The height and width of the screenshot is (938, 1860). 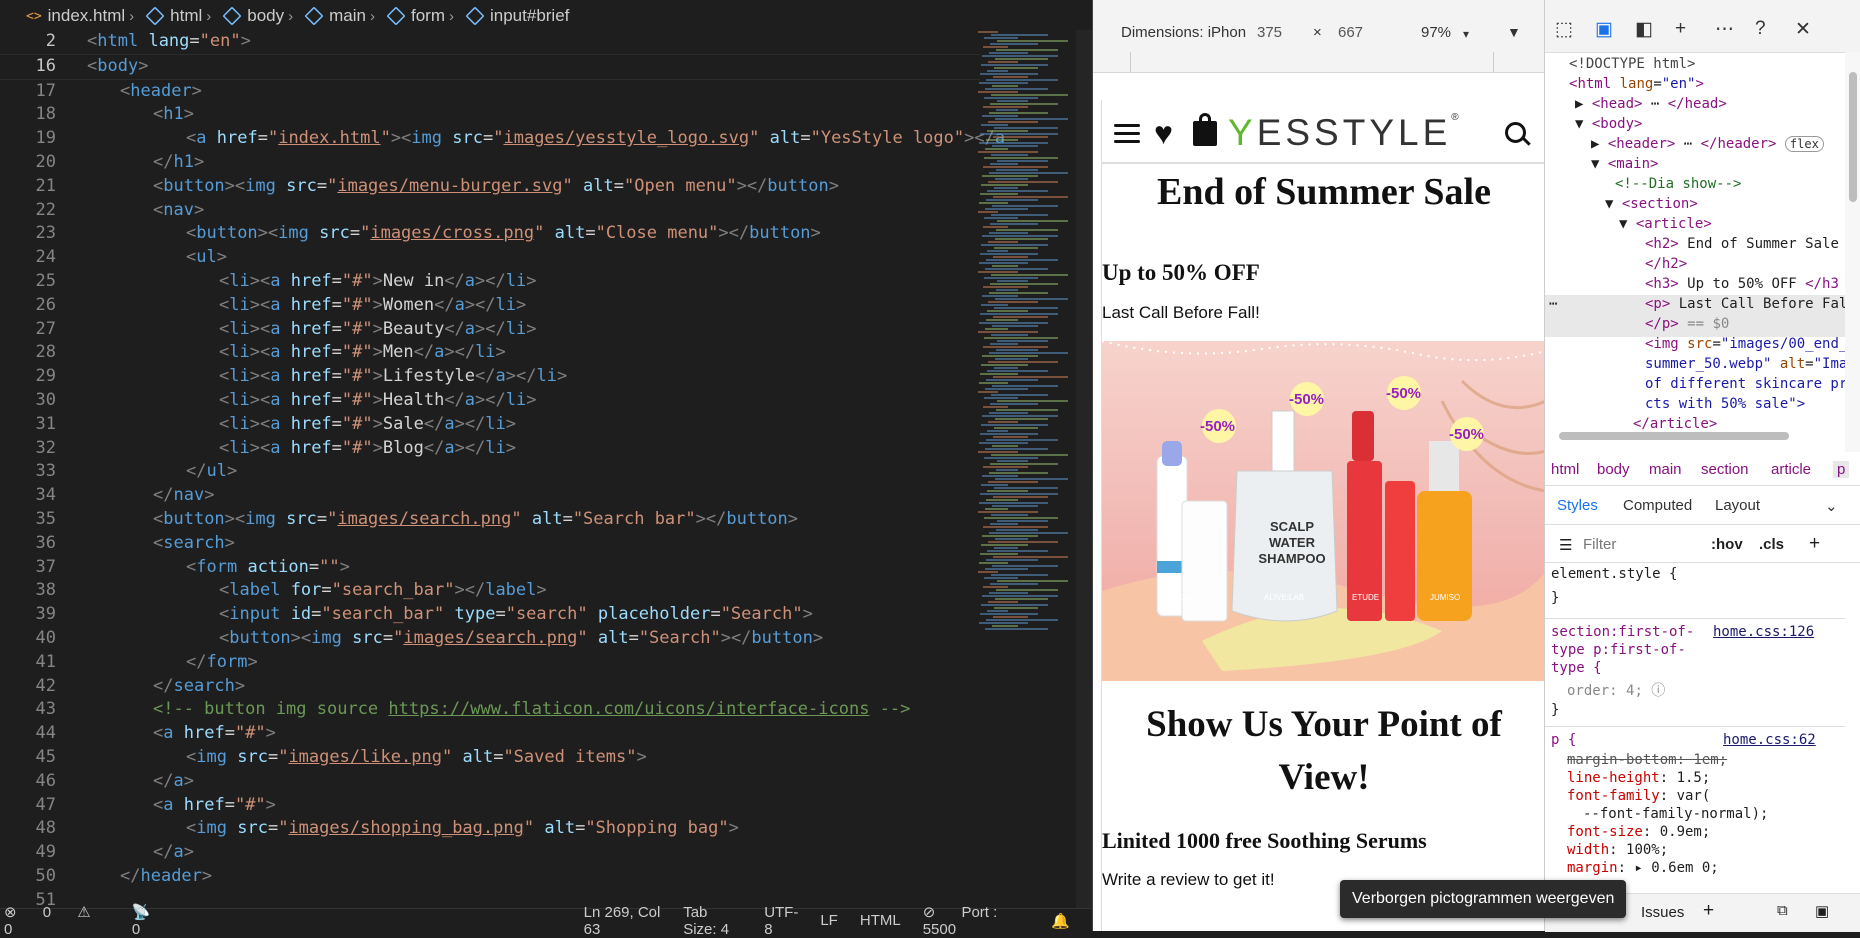 I want to click on code-line: 24 <ul>, so click(x=490, y=258).